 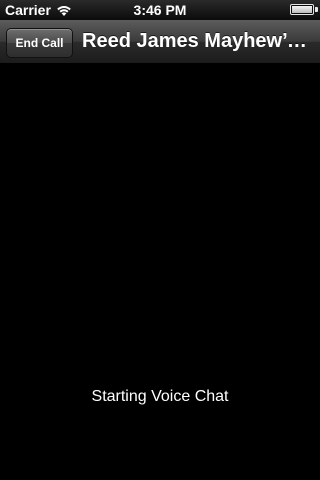 What do you see at coordinates (39, 43) in the screenshot?
I see `end-call-button: End Call` at bounding box center [39, 43].